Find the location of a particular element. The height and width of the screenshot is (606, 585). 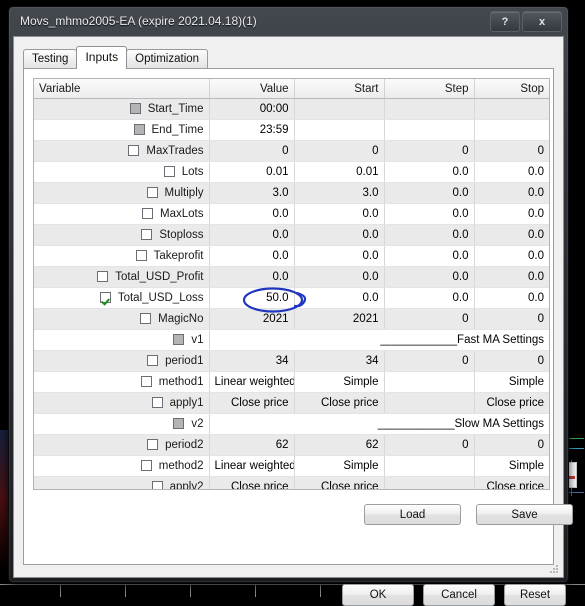

cell-start: Close price is located at coordinates (339, 403).